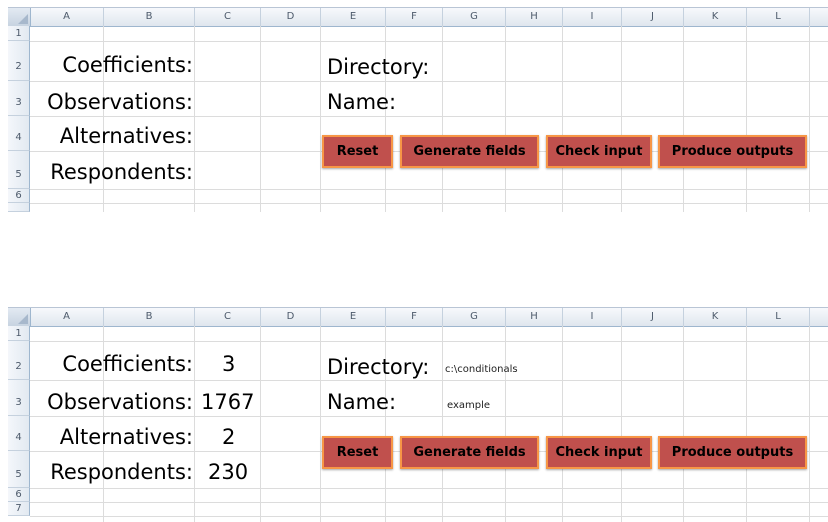  Describe the element at coordinates (468, 405) in the screenshot. I see `name-value: example` at that location.